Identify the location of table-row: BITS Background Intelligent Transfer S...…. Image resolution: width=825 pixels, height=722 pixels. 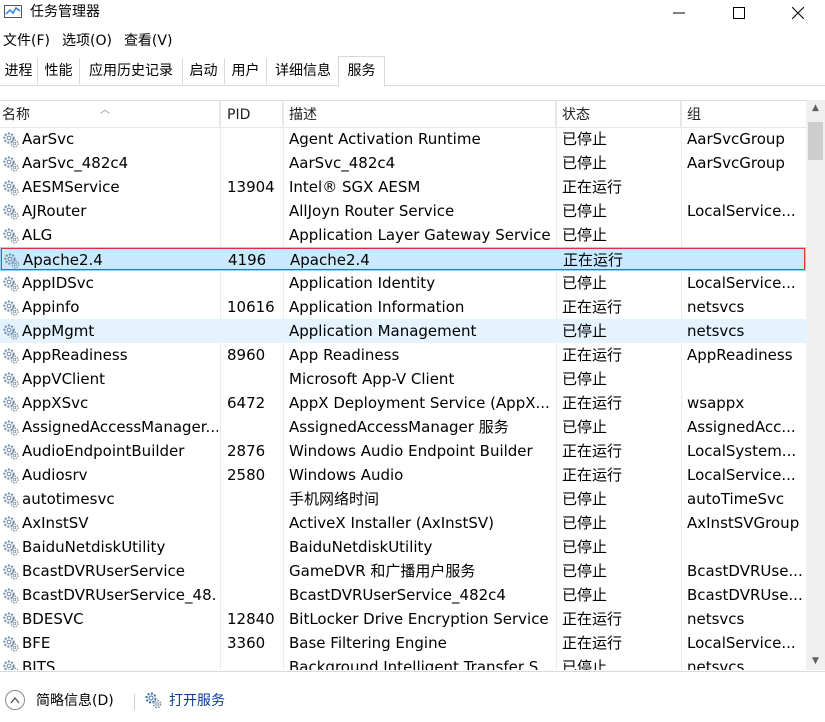
(403, 662).